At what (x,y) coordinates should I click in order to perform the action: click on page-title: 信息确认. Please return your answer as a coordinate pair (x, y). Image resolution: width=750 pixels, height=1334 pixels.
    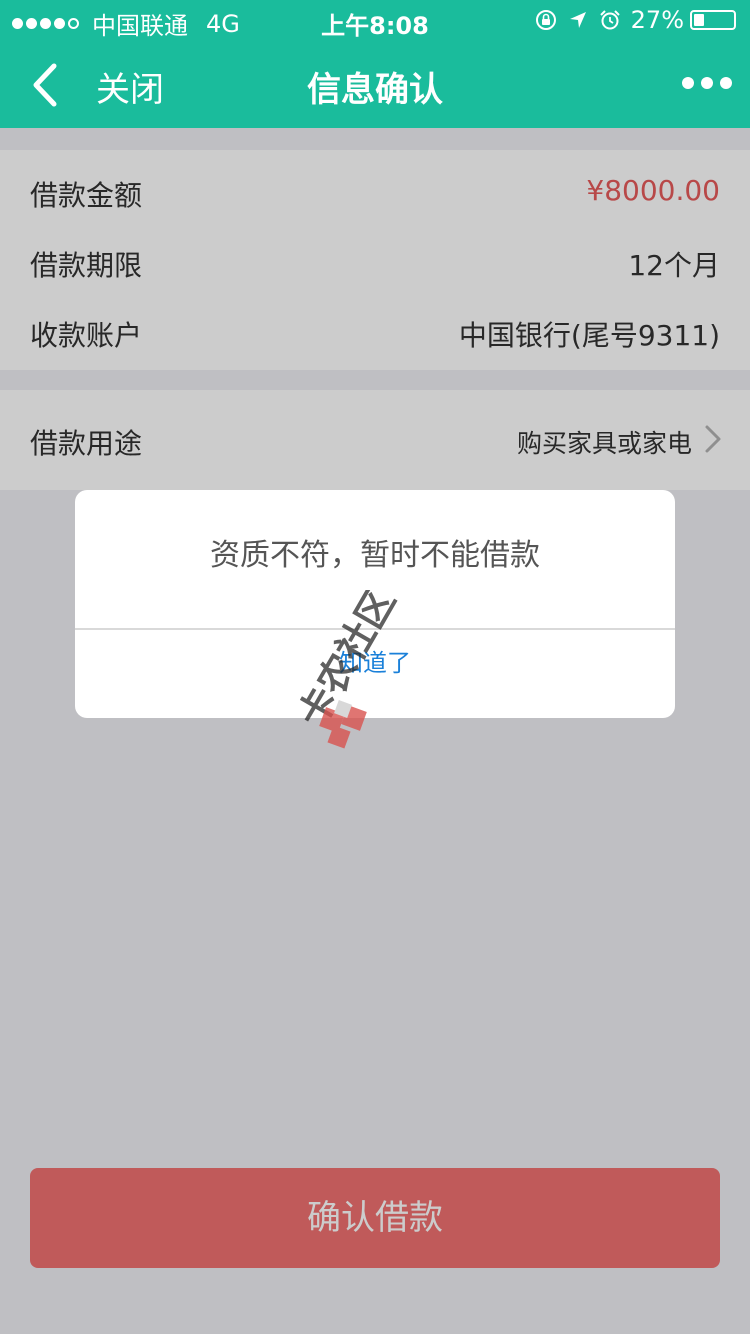
    Looking at the image, I should click on (375, 90).